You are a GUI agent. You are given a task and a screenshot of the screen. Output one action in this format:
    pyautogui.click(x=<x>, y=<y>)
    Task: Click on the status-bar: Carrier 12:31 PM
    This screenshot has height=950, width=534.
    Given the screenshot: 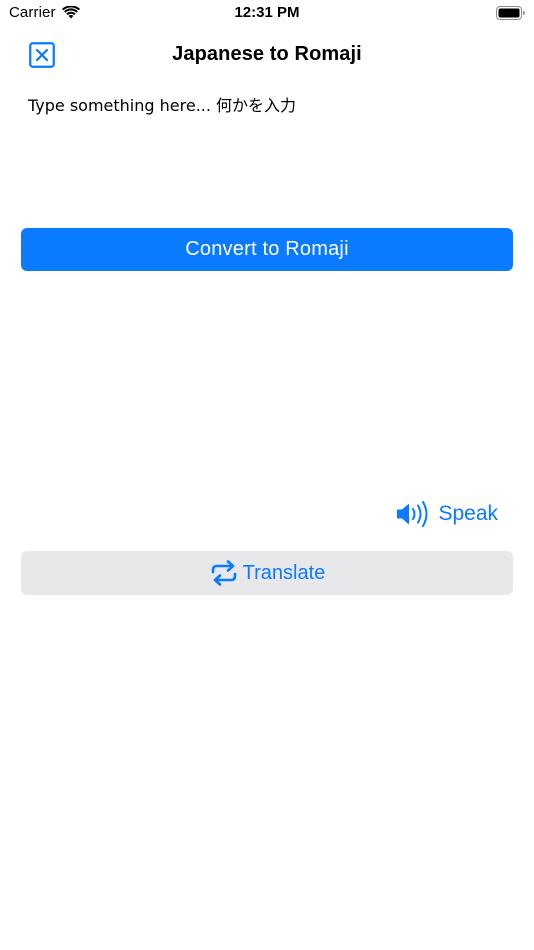 What is the action you would take?
    pyautogui.click(x=267, y=14)
    